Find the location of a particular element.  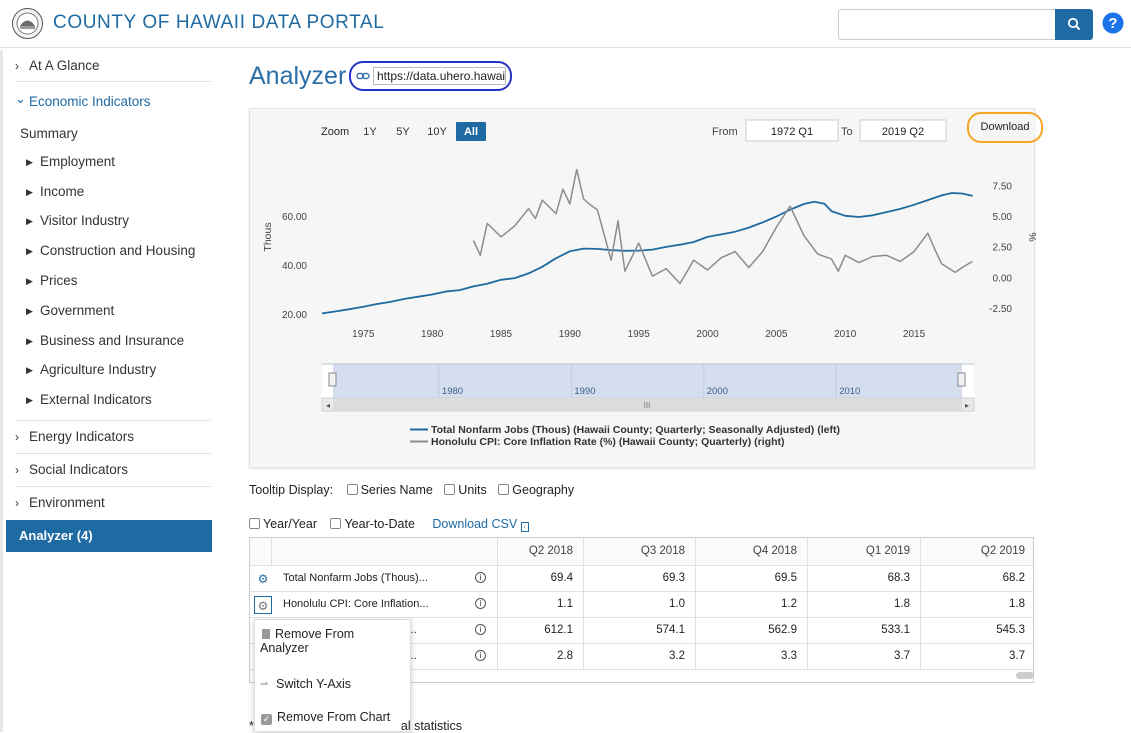

share-link-field: https://data.uhero.hawaii.gov is located at coordinates (430, 76).